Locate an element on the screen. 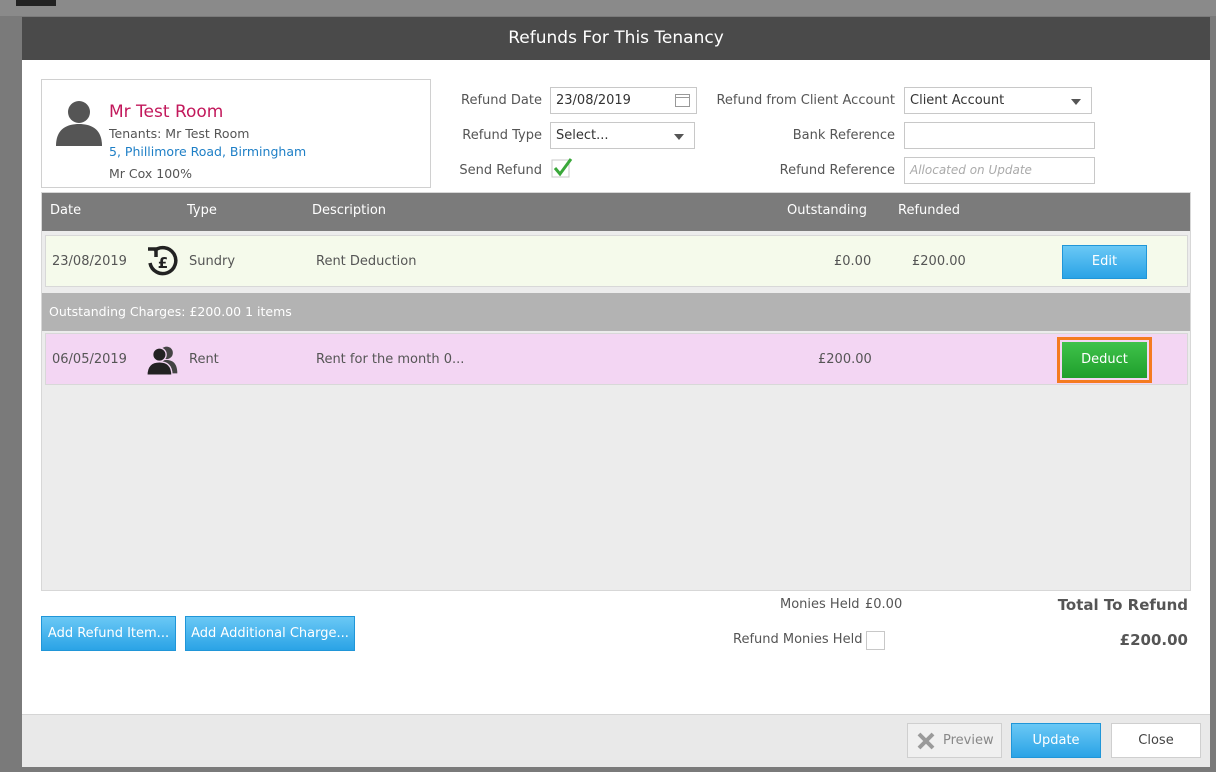  refund-from-value: Client Account is located at coordinates (957, 100).